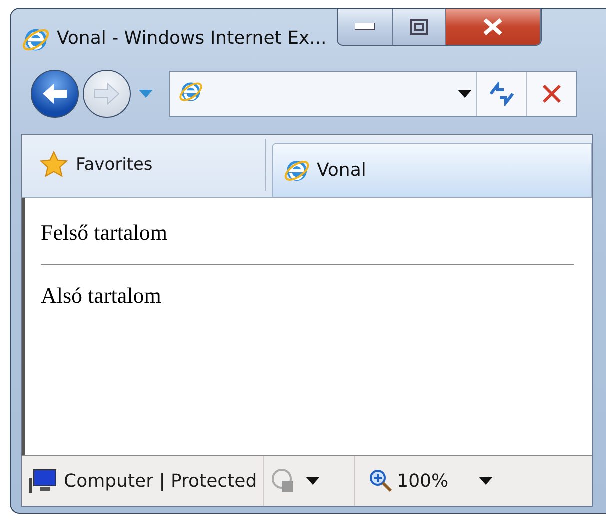 The image size is (606, 520). I want to click on computer-icon, so click(43, 481).